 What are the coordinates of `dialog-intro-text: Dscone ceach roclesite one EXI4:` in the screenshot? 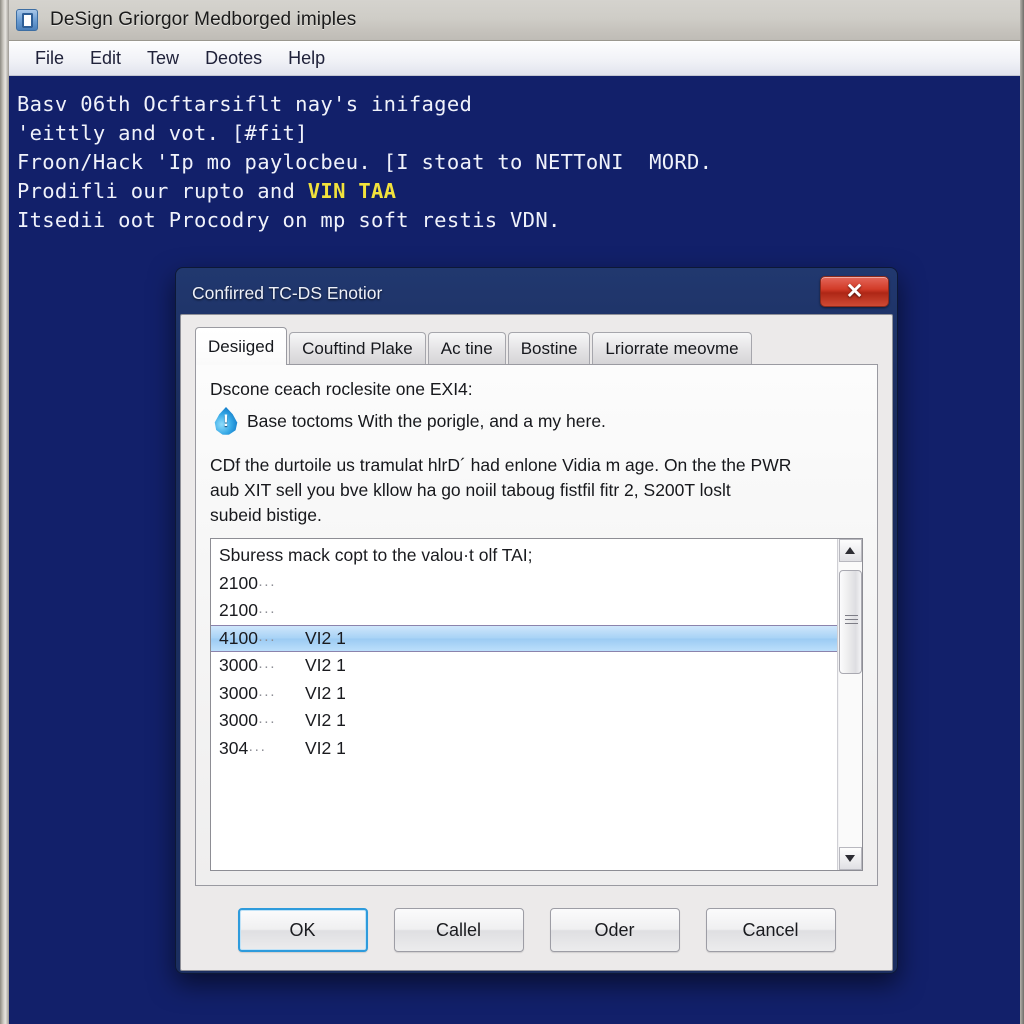 It's located at (341, 389).